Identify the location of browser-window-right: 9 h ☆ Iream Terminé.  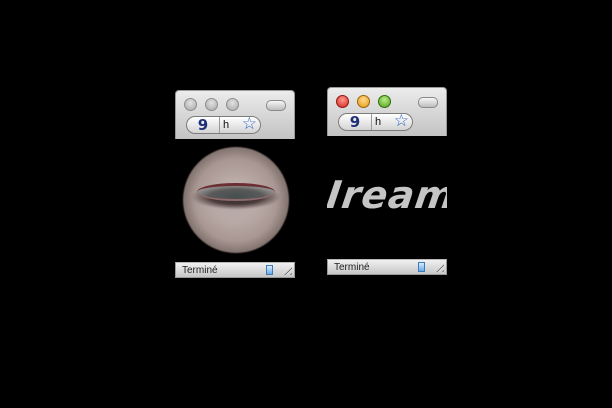
(387, 181).